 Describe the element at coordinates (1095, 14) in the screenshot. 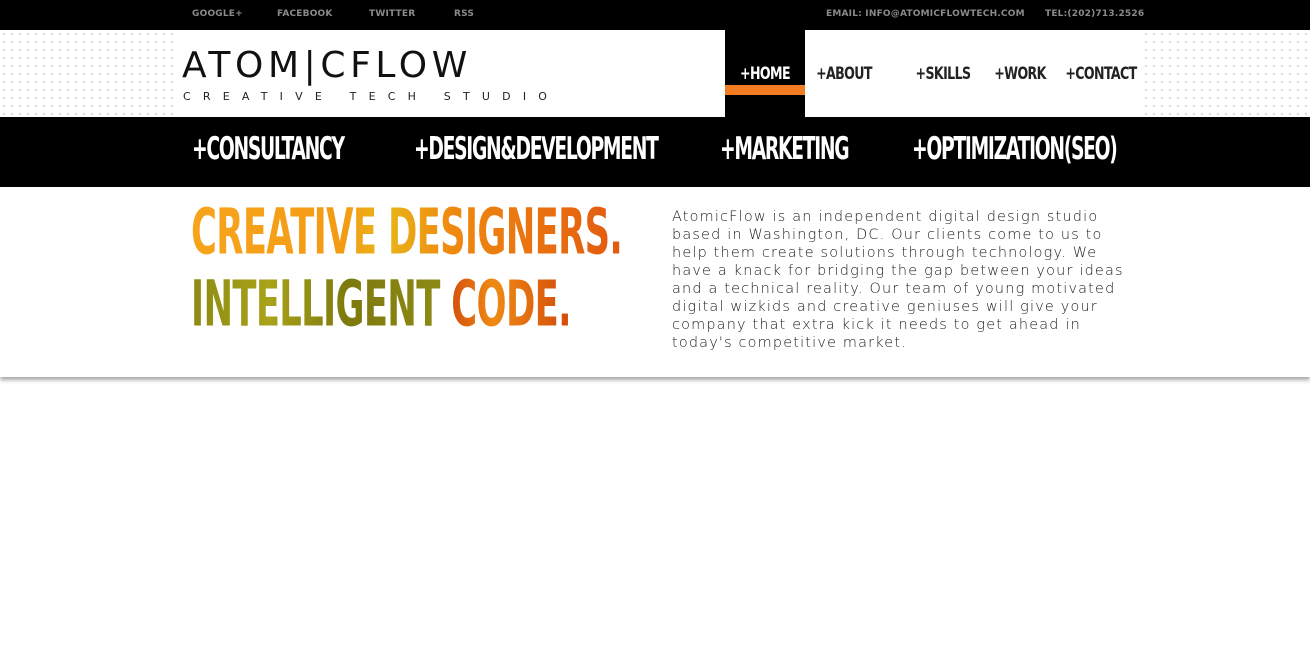

I see `phone-number: TEL:(202)713.2526` at that location.